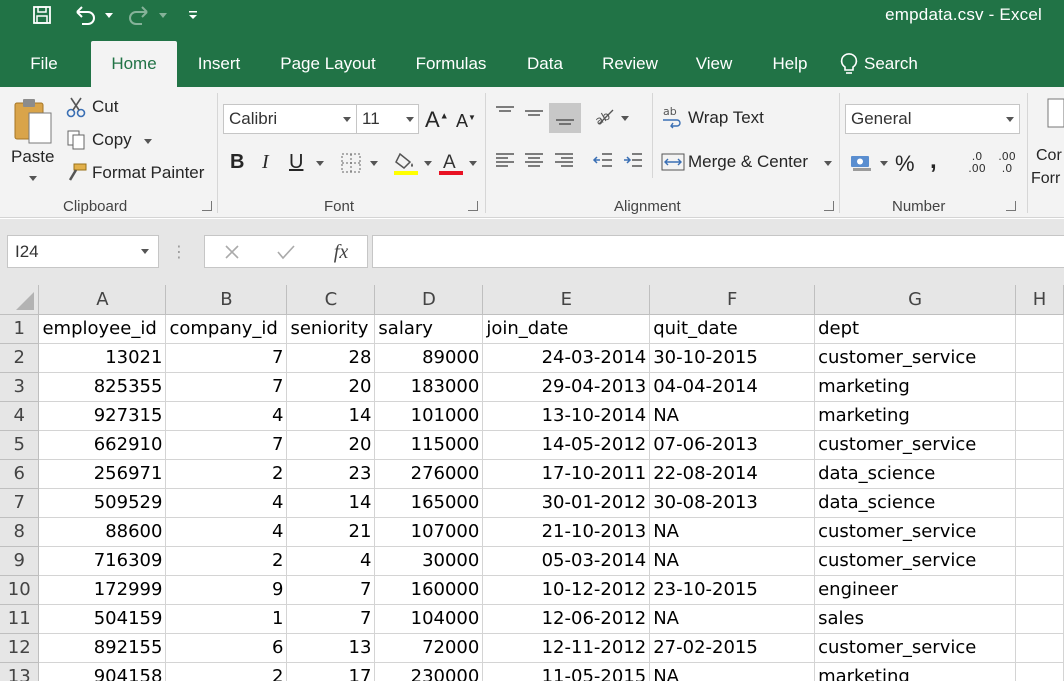 The height and width of the screenshot is (681, 1064). What do you see at coordinates (566, 619) in the screenshot?
I see `cell: 12-06-2012` at bounding box center [566, 619].